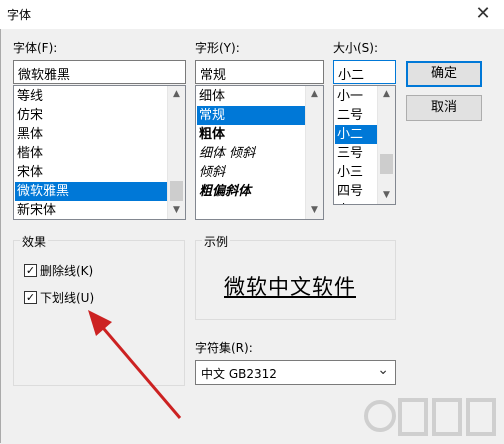 The width and height of the screenshot is (504, 444). I want to click on ok-button: 确定, so click(444, 74).